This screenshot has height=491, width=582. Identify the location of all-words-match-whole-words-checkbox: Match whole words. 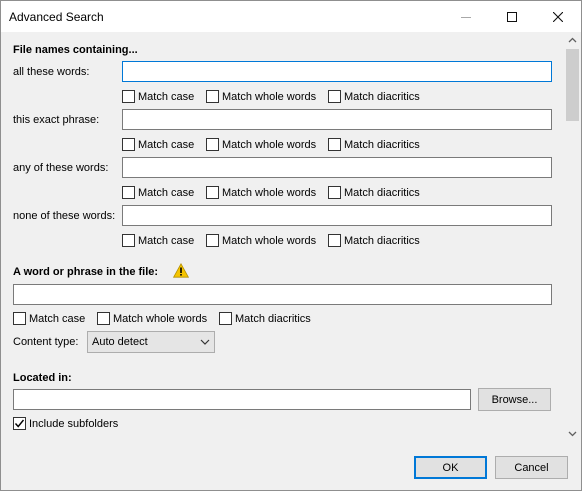
(261, 96).